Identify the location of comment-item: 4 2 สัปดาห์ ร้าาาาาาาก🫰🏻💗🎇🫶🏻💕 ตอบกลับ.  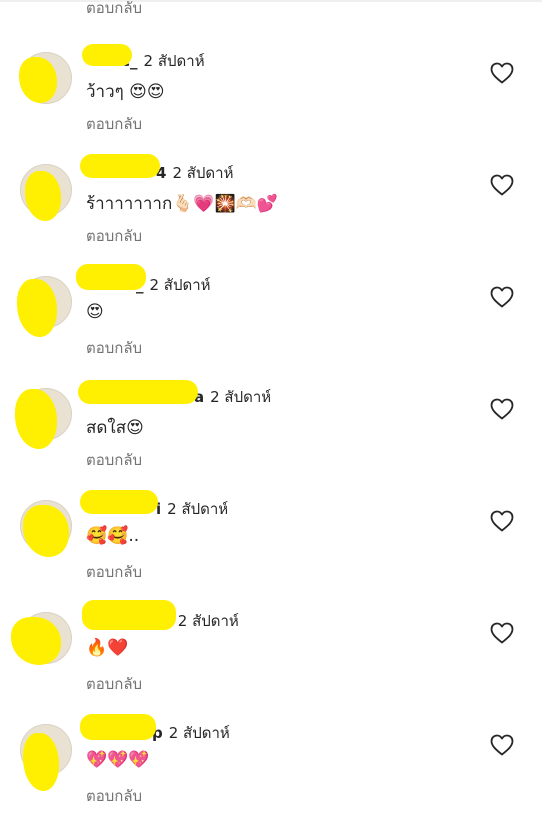
(271, 210).